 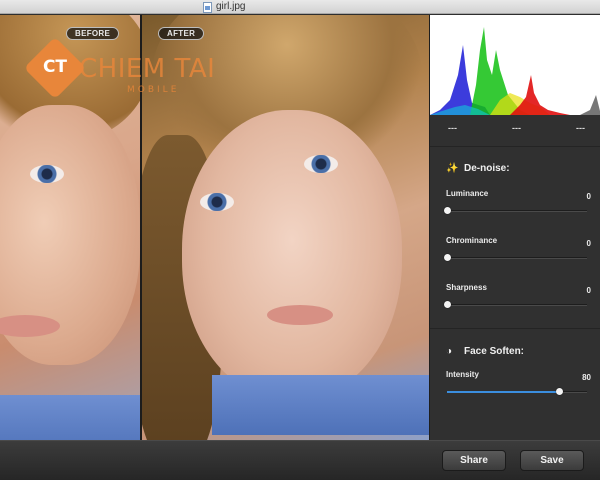 I want to click on slider-value: 80, so click(x=586, y=377).